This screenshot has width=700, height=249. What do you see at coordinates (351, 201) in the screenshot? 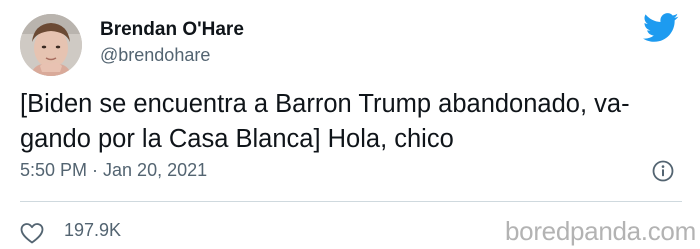
I see `divider` at bounding box center [351, 201].